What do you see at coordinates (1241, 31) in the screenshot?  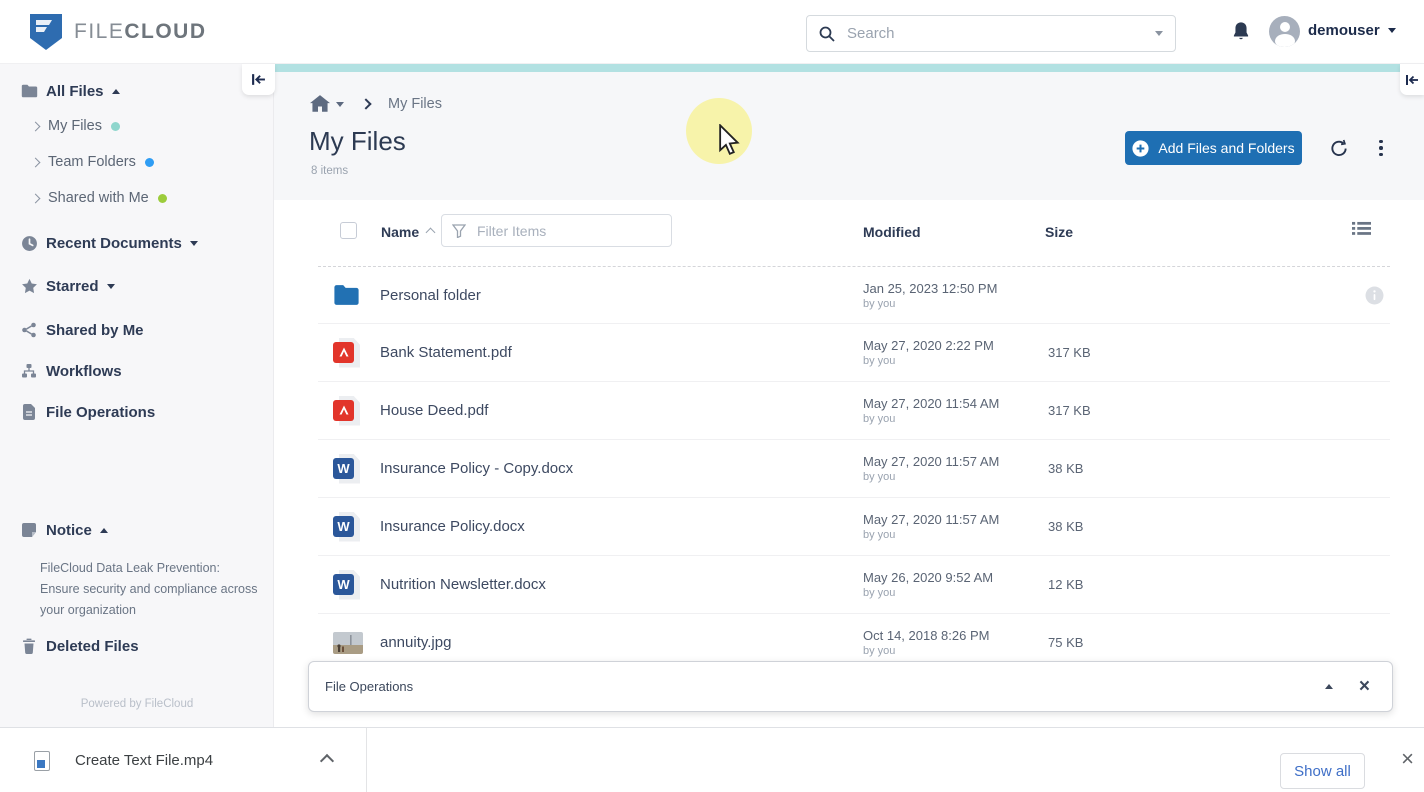 I see `notifications-bell-icon` at bounding box center [1241, 31].